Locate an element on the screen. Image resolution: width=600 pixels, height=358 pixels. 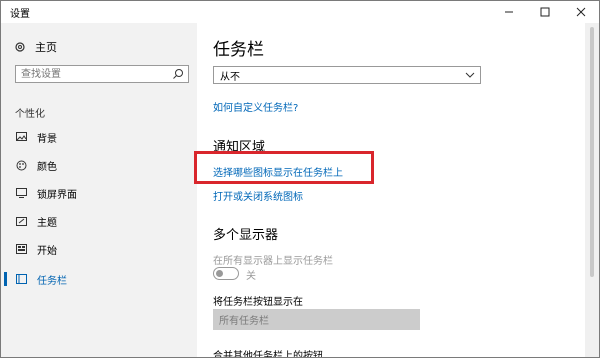
minimize-button is located at coordinates (509, 12).